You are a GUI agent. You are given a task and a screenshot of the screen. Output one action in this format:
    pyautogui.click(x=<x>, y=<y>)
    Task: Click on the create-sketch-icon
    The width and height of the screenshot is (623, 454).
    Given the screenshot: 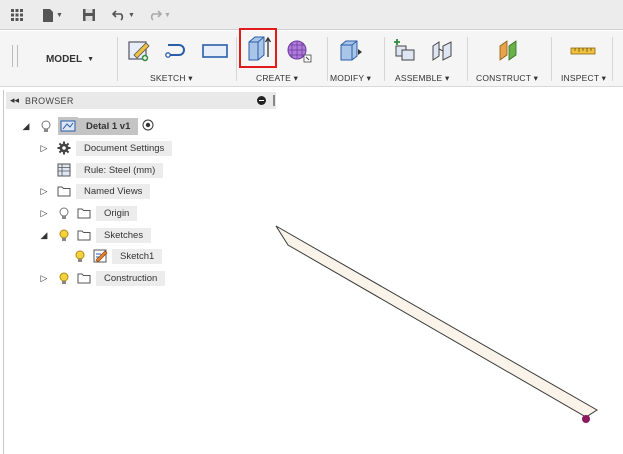 What is the action you would take?
    pyautogui.click(x=139, y=51)
    